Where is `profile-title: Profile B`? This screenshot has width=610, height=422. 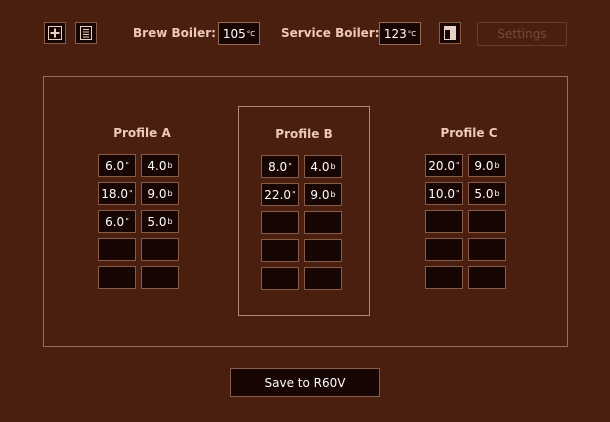
profile-title: Profile B is located at coordinates (304, 134).